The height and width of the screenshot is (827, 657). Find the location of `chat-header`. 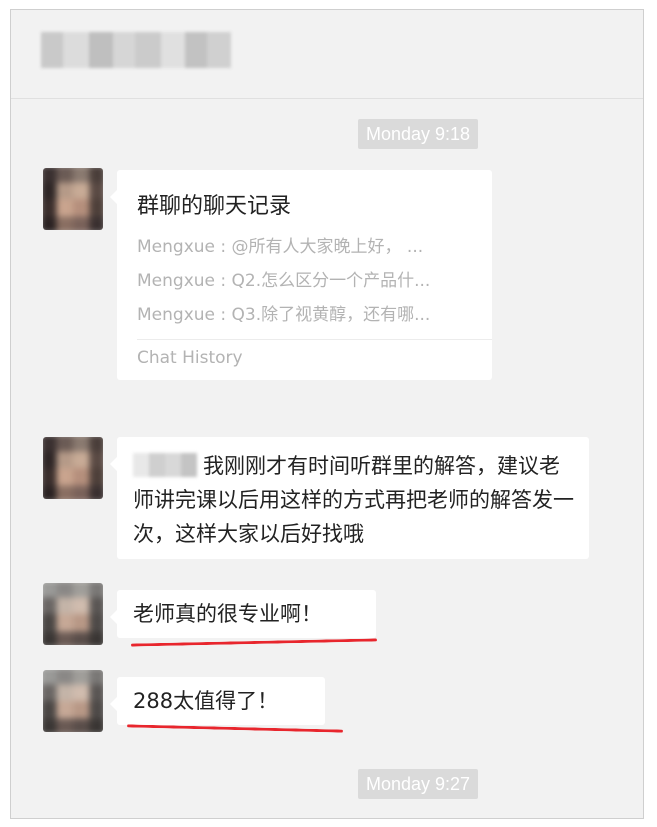

chat-header is located at coordinates (327, 54).